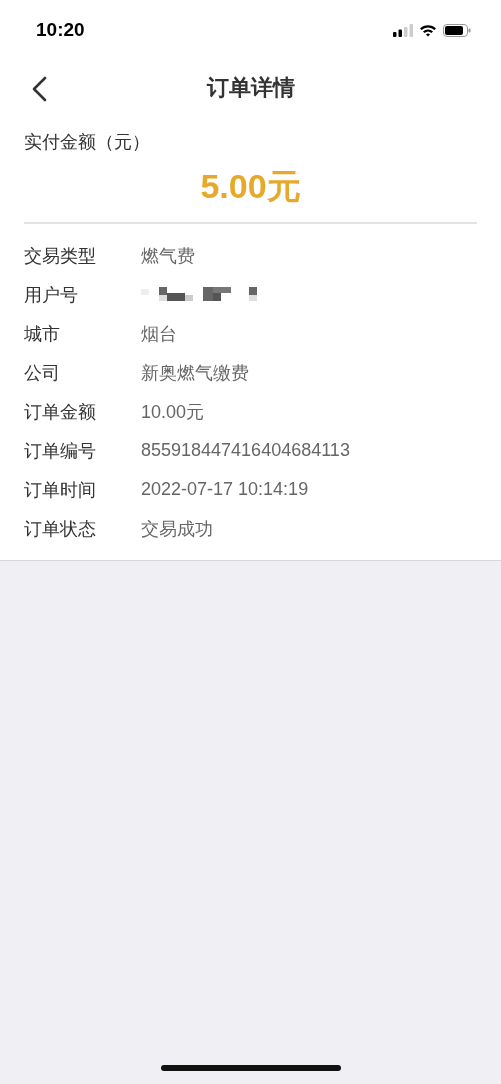  What do you see at coordinates (42, 334) in the screenshot?
I see `detail-label: 城市` at bounding box center [42, 334].